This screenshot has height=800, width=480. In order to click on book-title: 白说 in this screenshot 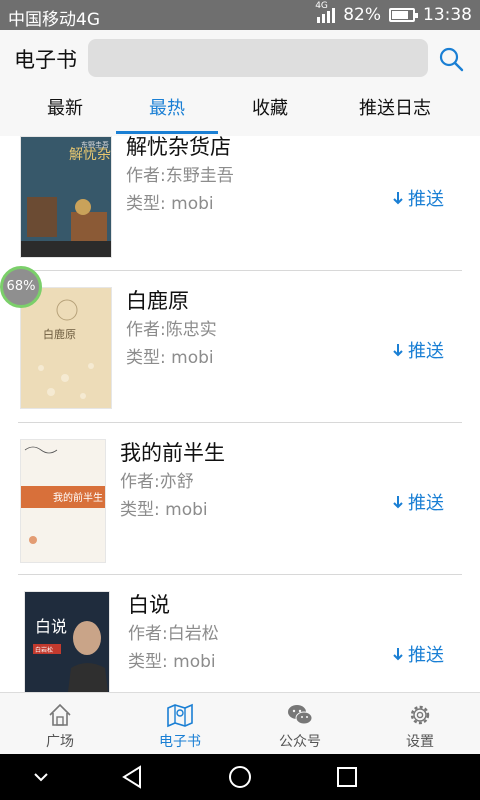, I will do `click(149, 604)`.